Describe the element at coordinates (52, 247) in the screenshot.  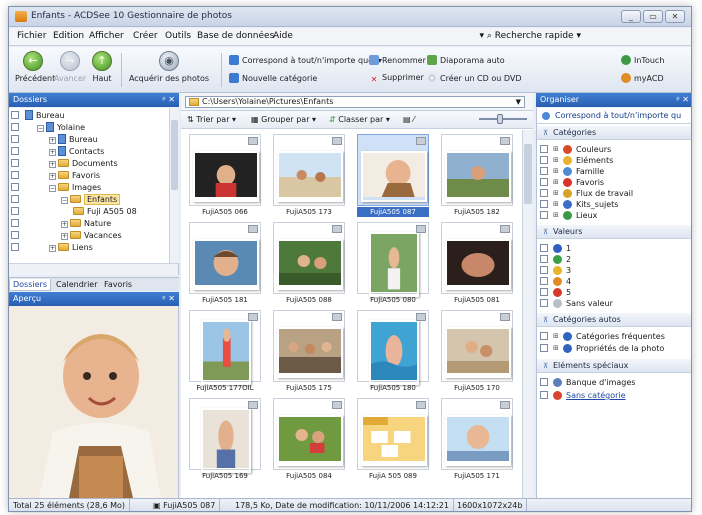
I see `folder-tree-item: + Liens` at that location.